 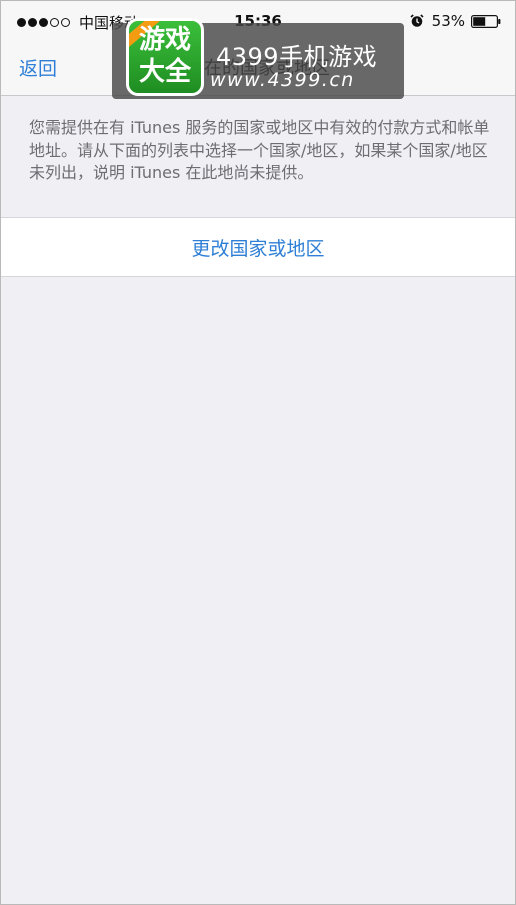 I want to click on battery-icon, so click(x=486, y=21).